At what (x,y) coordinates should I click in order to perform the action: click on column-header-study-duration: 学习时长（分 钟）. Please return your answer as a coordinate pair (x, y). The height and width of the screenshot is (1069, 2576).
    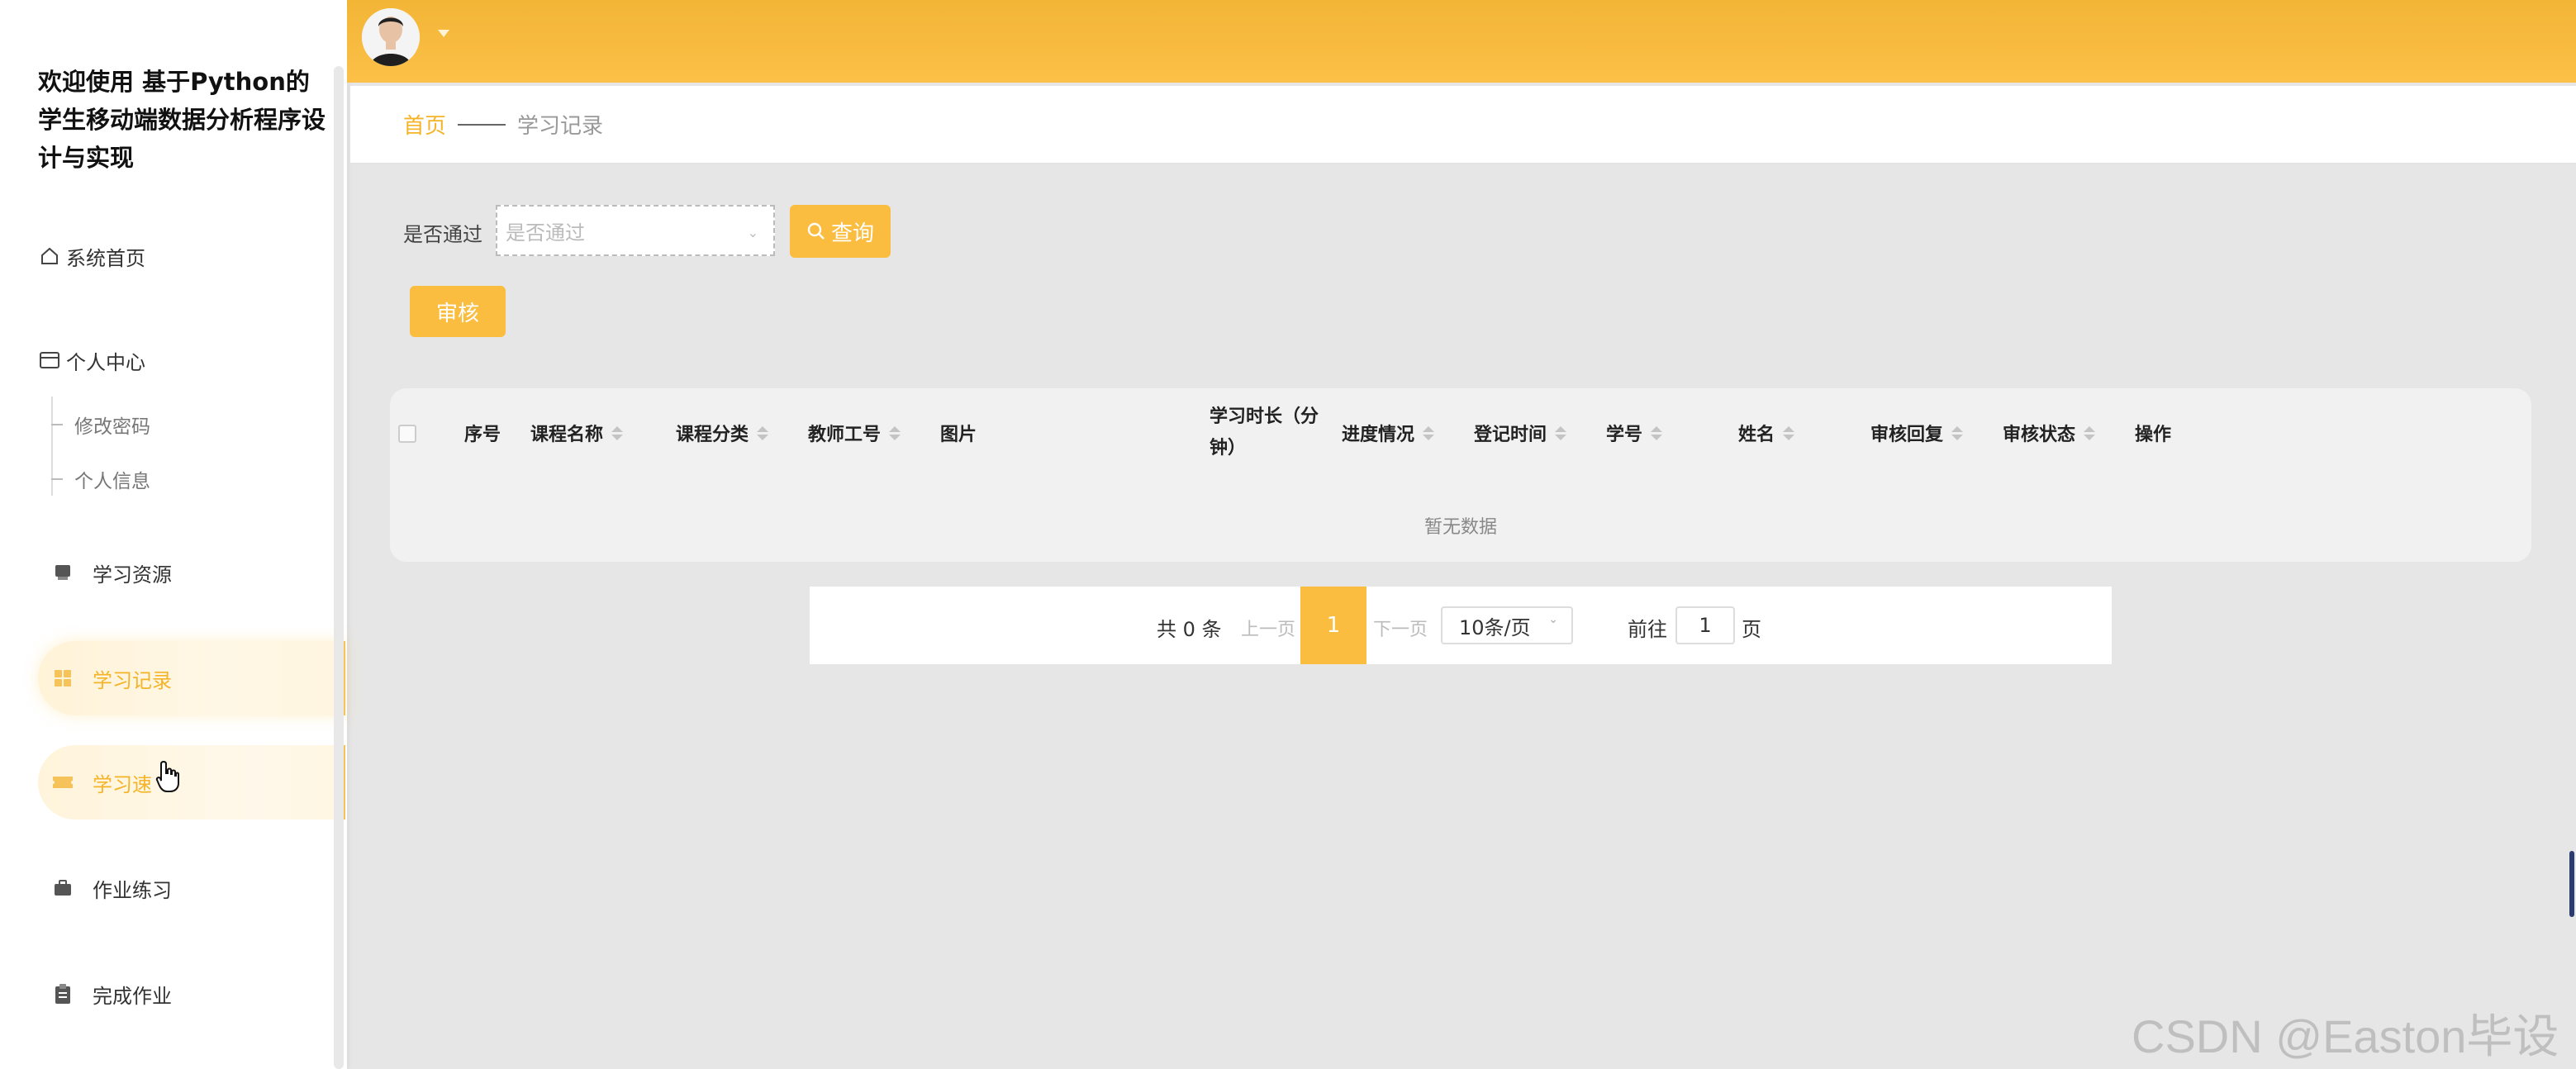
    Looking at the image, I should click on (1264, 432).